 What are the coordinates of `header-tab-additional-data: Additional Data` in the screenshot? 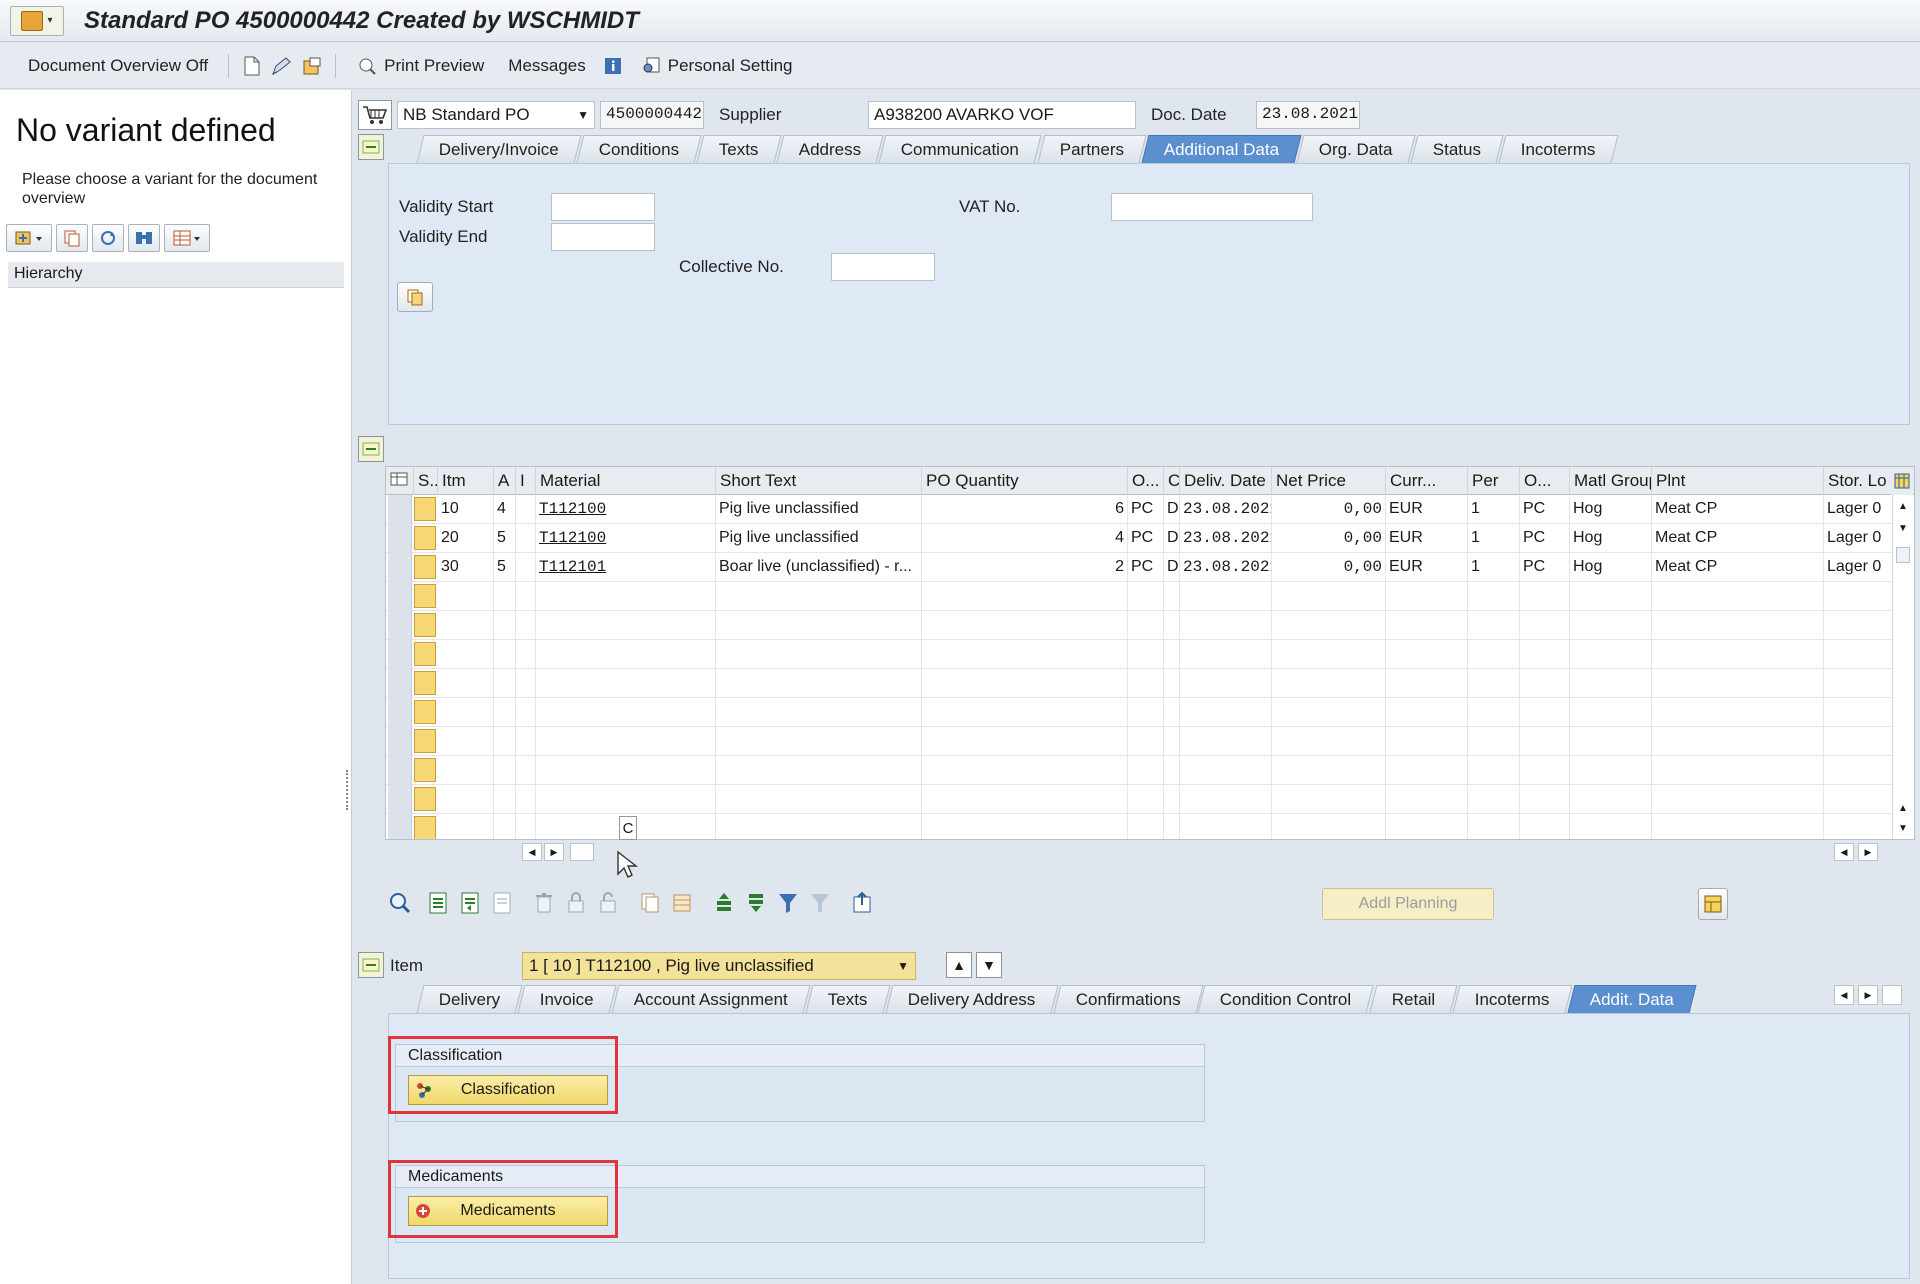 It's located at (1221, 149).